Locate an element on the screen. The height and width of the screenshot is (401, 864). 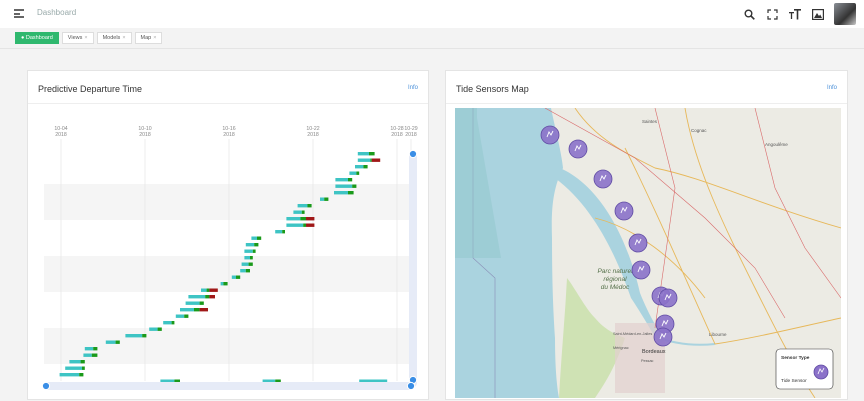
tab-label: Models is located at coordinates (111, 38).